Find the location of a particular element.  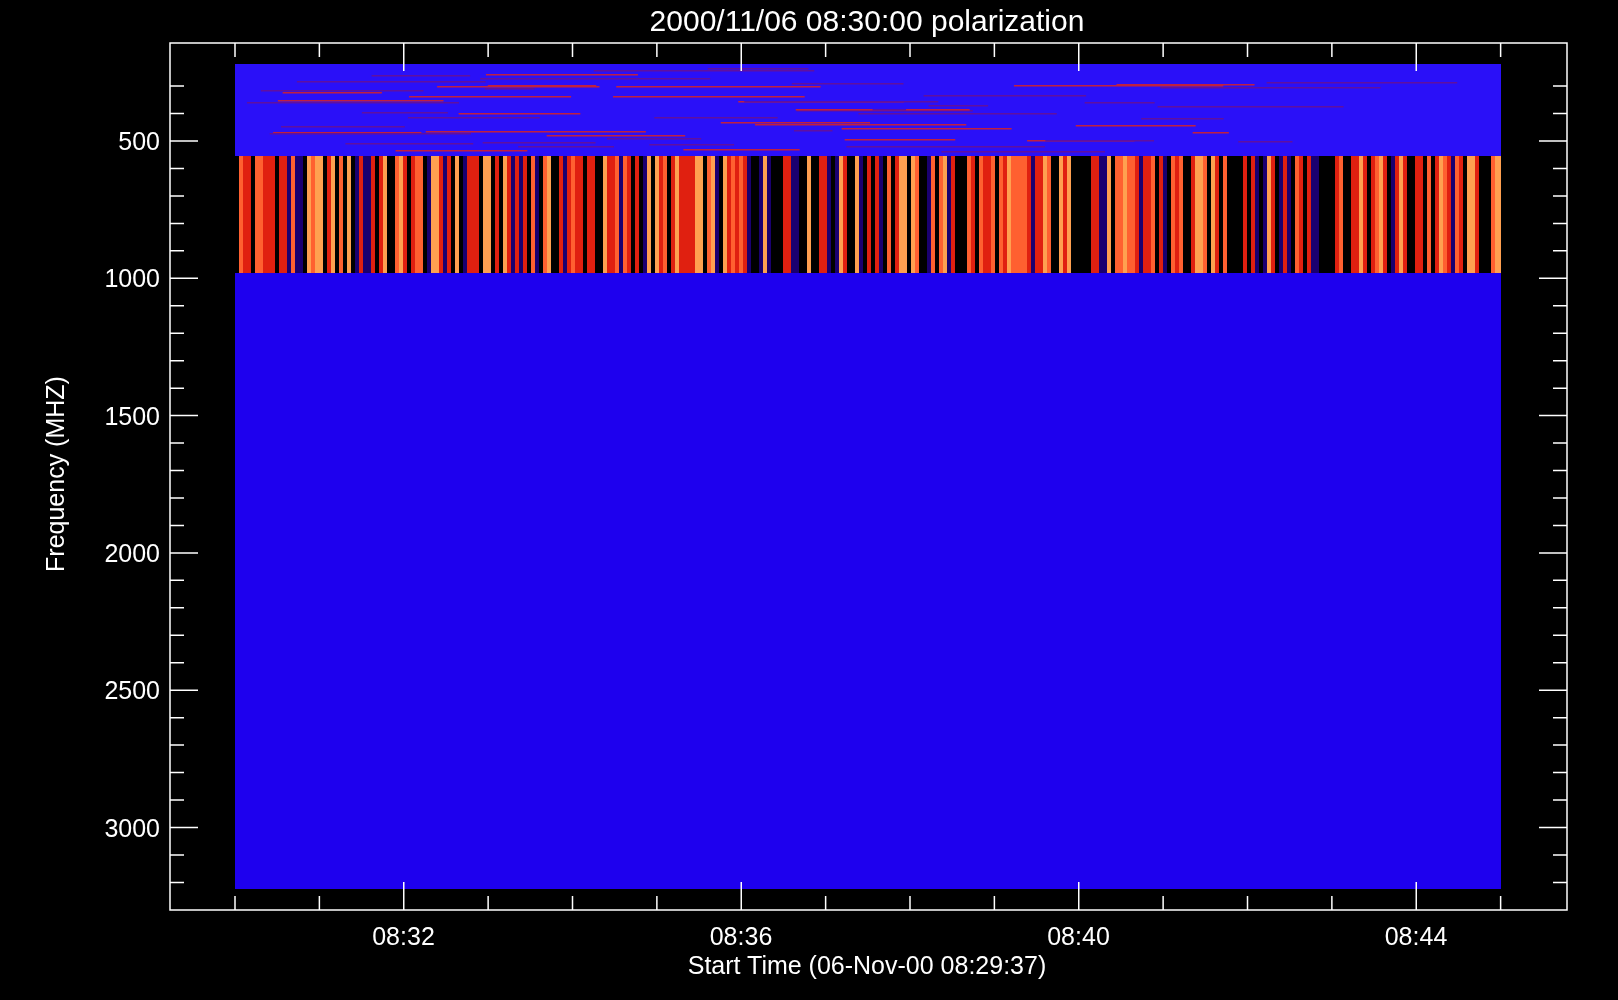

chart-title: 2000/11/06 08:30:00 polarization is located at coordinates (867, 20).